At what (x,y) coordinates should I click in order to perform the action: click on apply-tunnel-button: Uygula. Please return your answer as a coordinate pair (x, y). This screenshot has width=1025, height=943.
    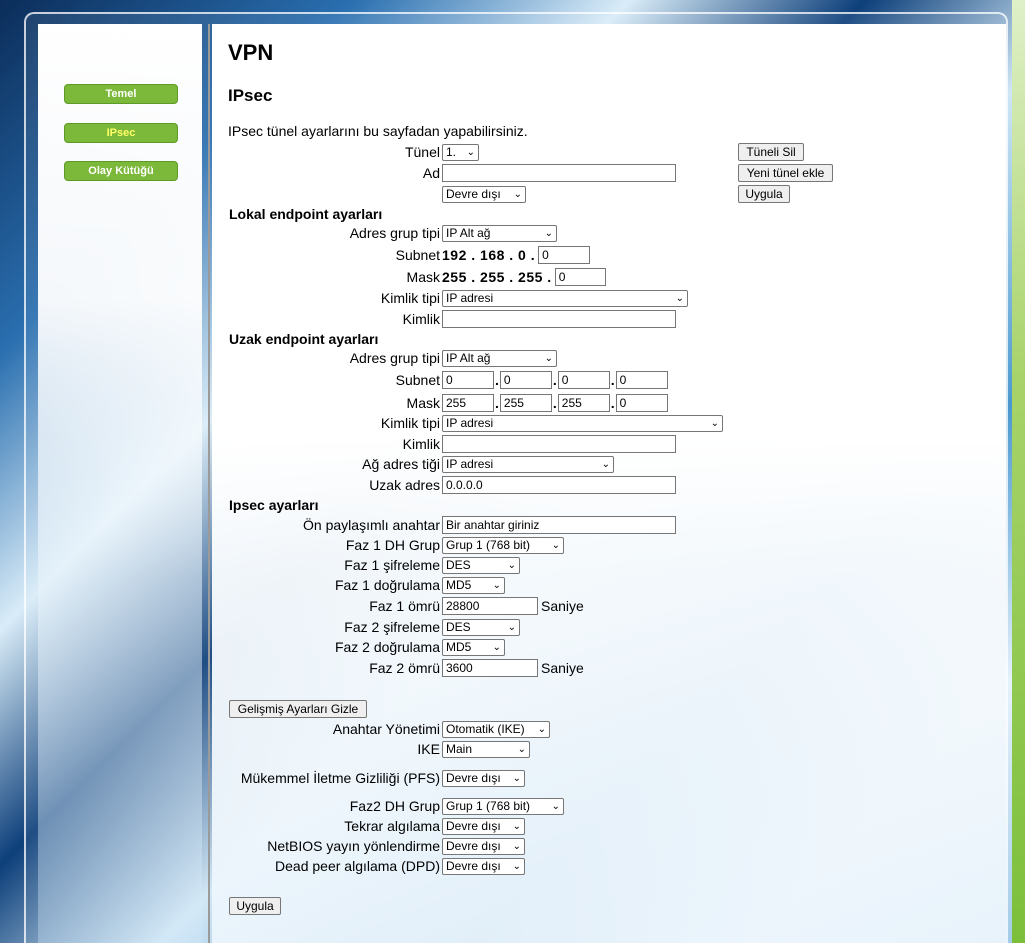
    Looking at the image, I should click on (764, 194).